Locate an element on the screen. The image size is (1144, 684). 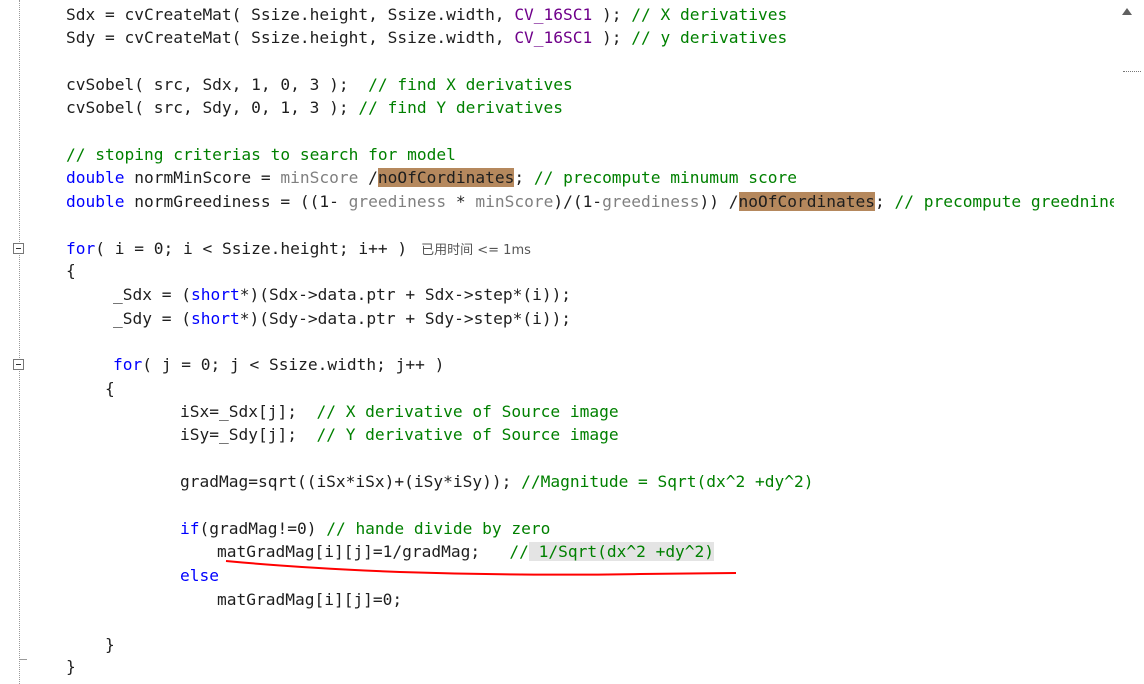
vertical-scrollbar is located at coordinates (1129, 342).